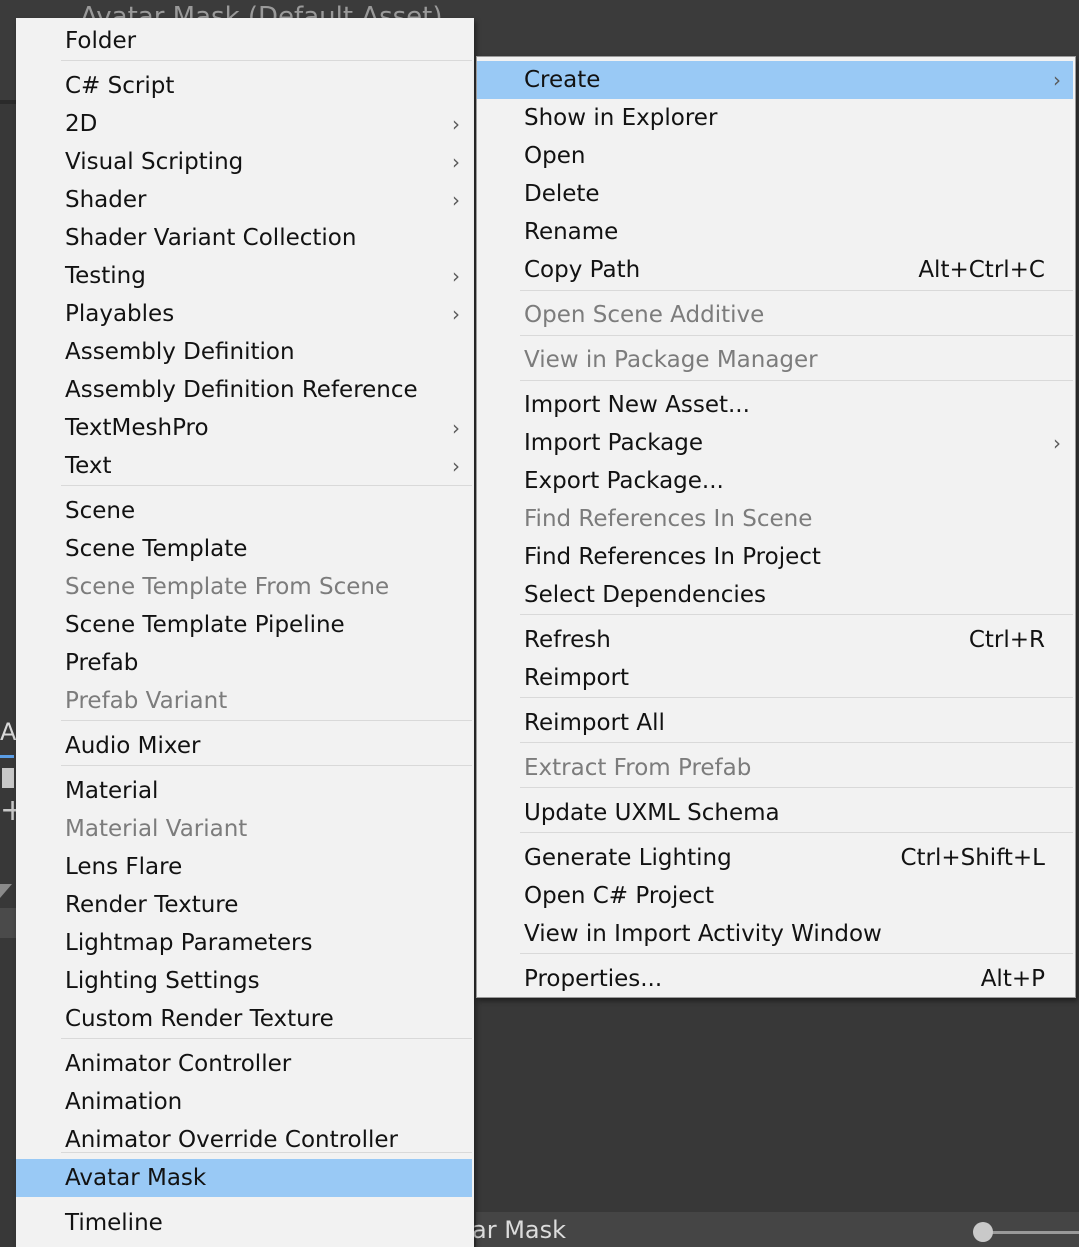 Image resolution: width=1079 pixels, height=1247 pixels. I want to click on menu-item-label: Assembly Definition Reference, so click(241, 390).